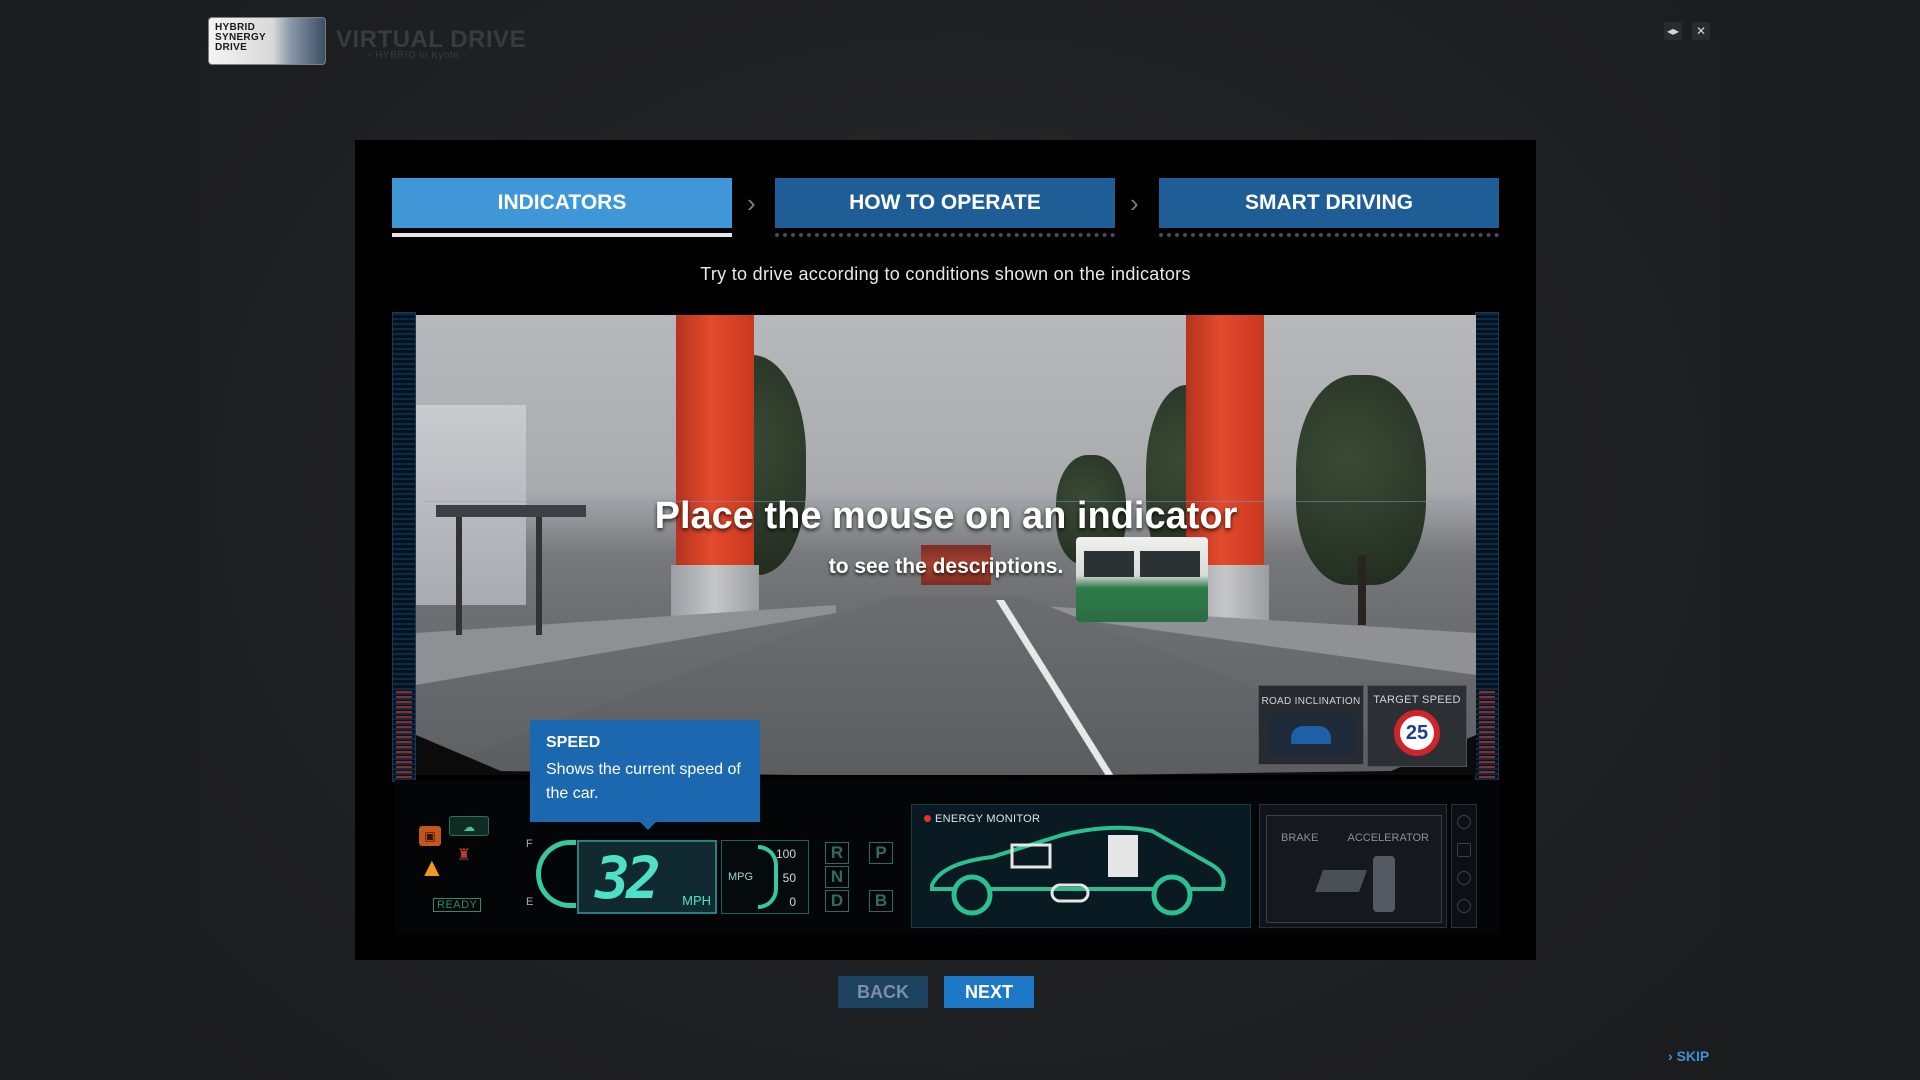 Image resolution: width=1920 pixels, height=1080 pixels. What do you see at coordinates (464, 855) in the screenshot?
I see `airbag-icon: ♜` at bounding box center [464, 855].